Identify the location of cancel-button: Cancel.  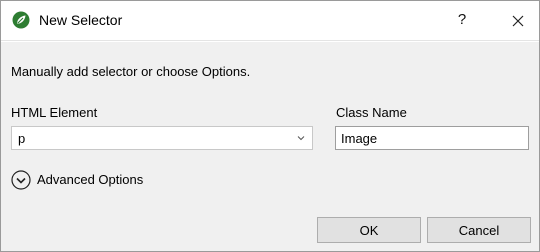
(479, 230).